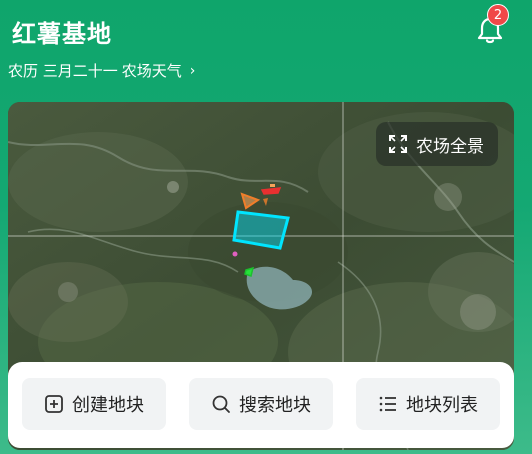 The image size is (532, 454). I want to click on create-parcel-label: 创建地块, so click(108, 405).